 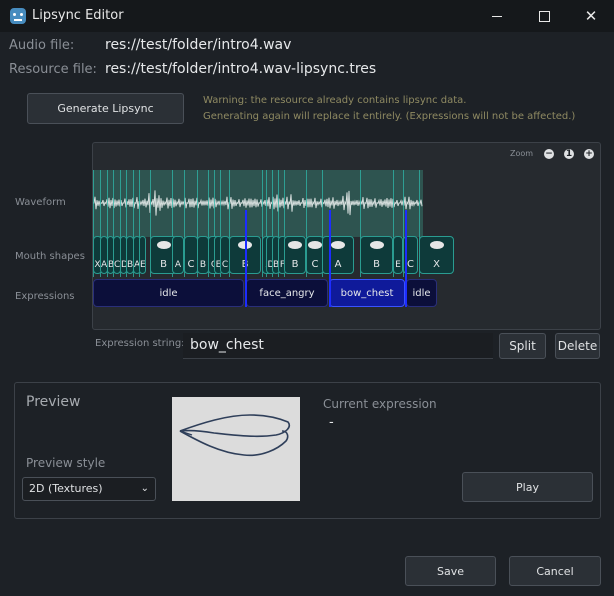 What do you see at coordinates (53, 69) in the screenshot?
I see `resource-file-label: Resource file:` at bounding box center [53, 69].